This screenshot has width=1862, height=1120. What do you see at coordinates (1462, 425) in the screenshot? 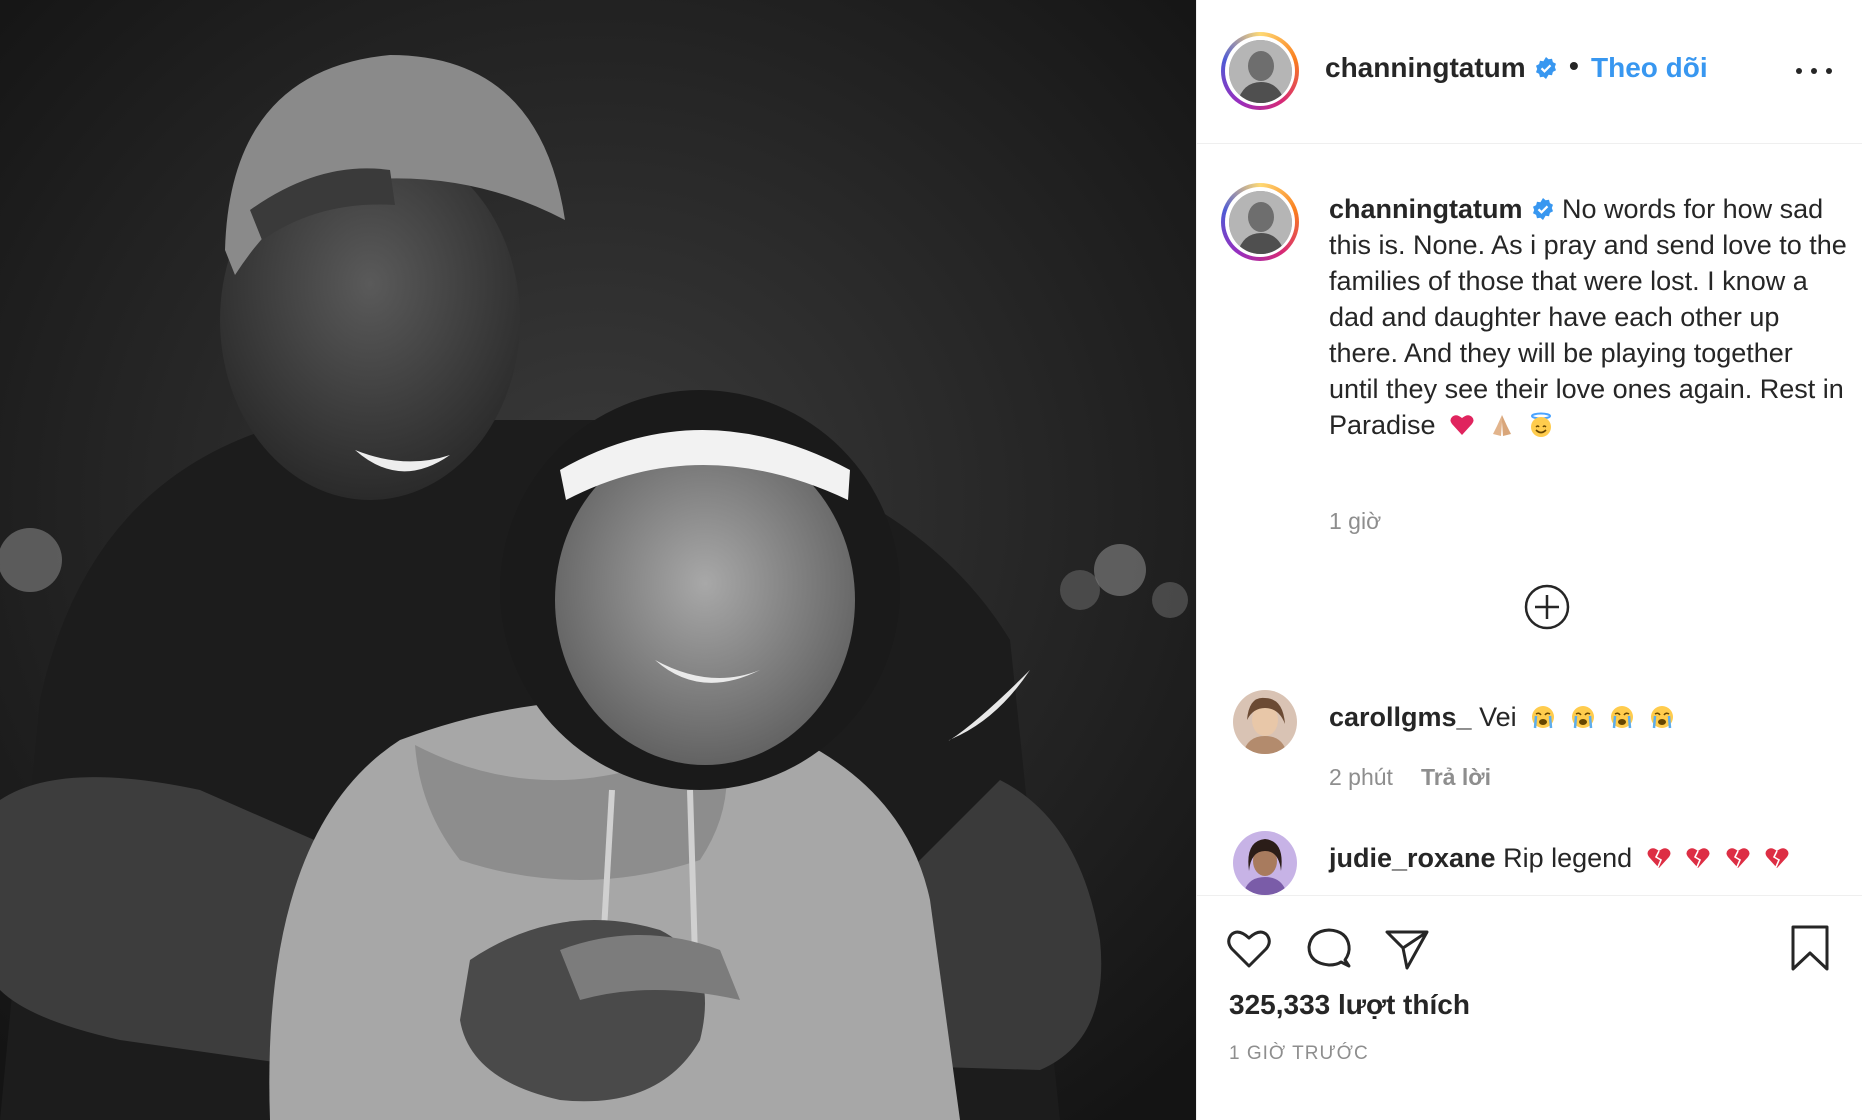
I see `red-heart-emoji-icon` at bounding box center [1462, 425].